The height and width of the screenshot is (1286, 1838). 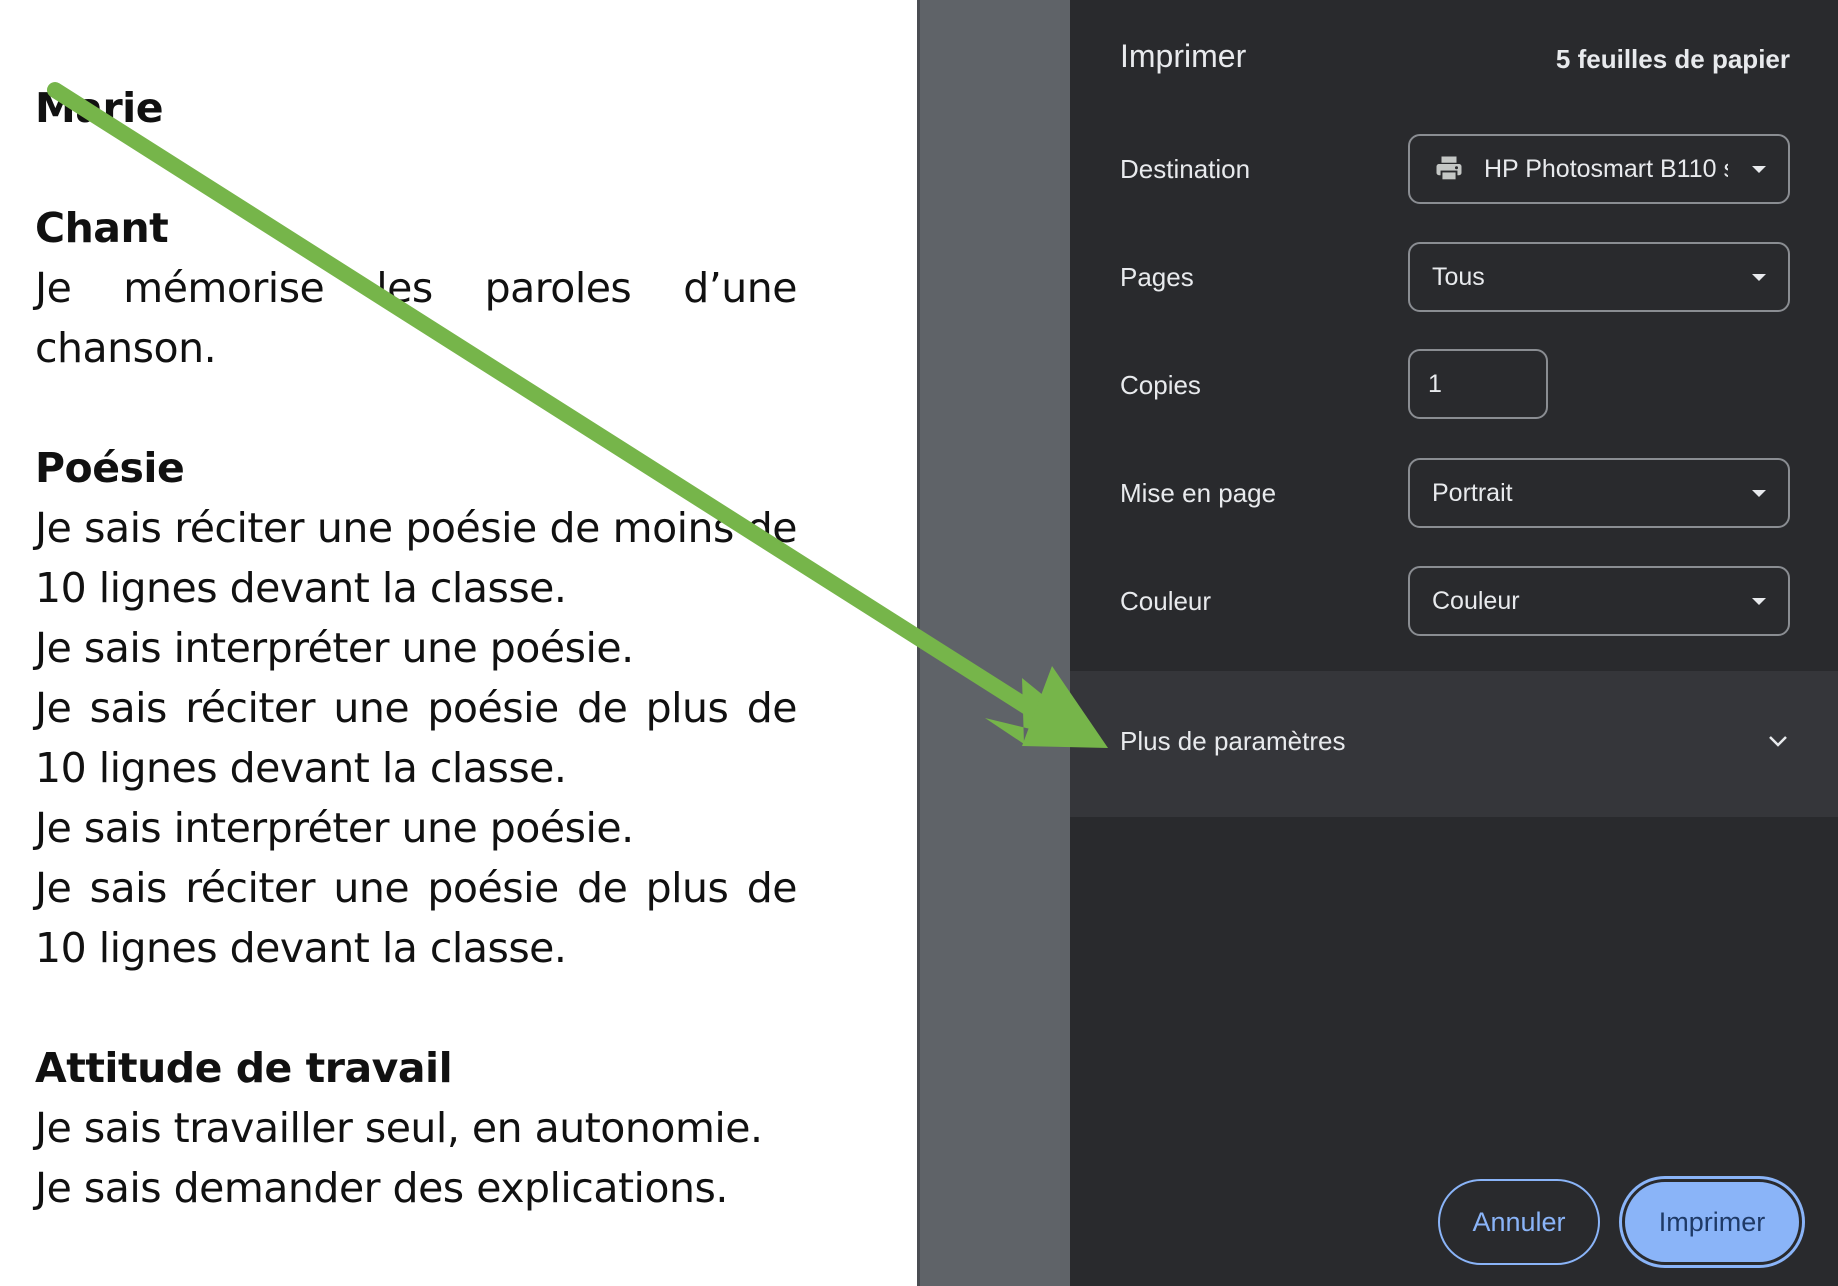 What do you see at coordinates (416, 1188) in the screenshot?
I see `section-line: Je sais demander des explications.` at bounding box center [416, 1188].